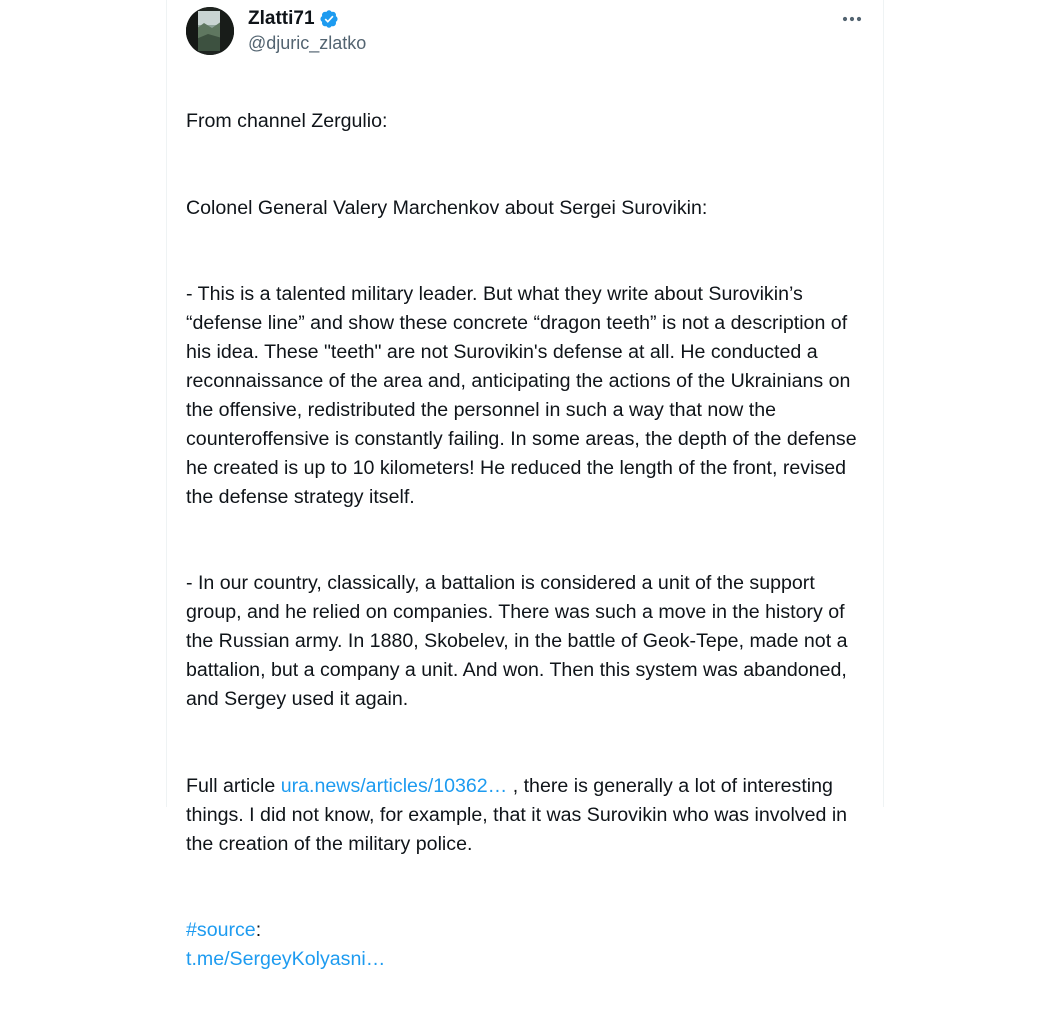 This screenshot has height=1032, width=1050. What do you see at coordinates (233, 785) in the screenshot?
I see `article-prefix: Full article` at bounding box center [233, 785].